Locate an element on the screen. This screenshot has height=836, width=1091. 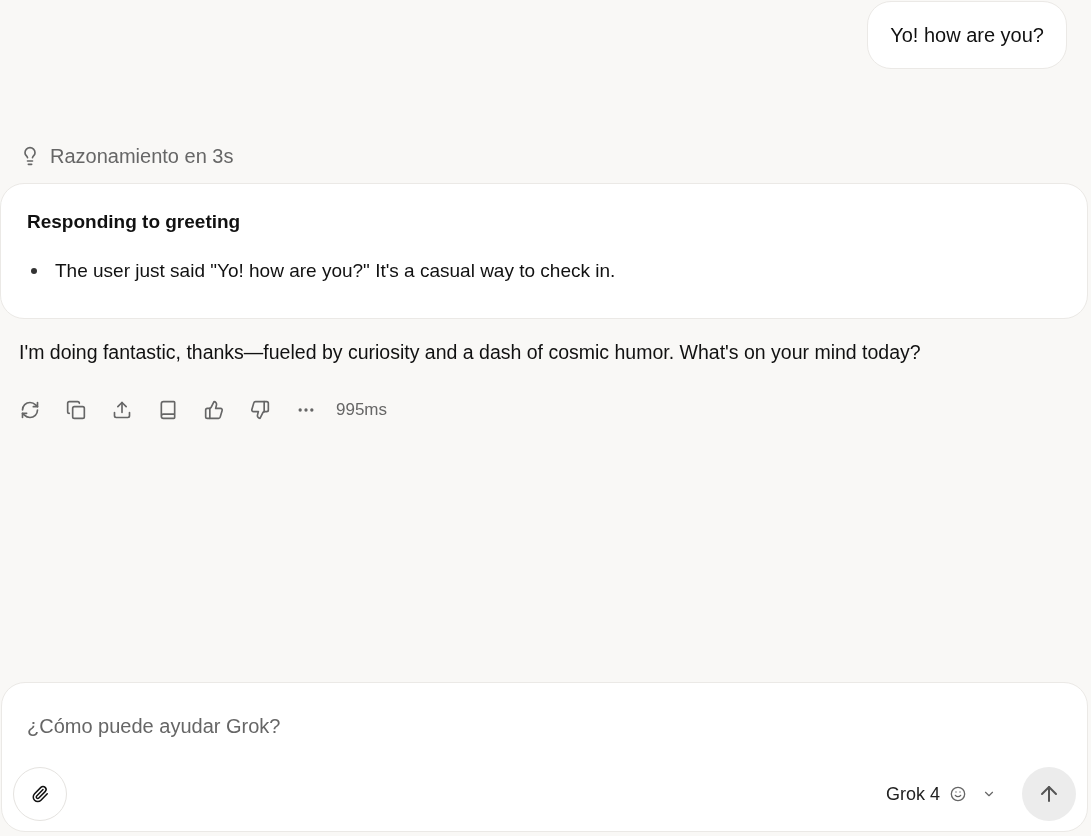
thumbs-up-icon is located at coordinates (214, 410).